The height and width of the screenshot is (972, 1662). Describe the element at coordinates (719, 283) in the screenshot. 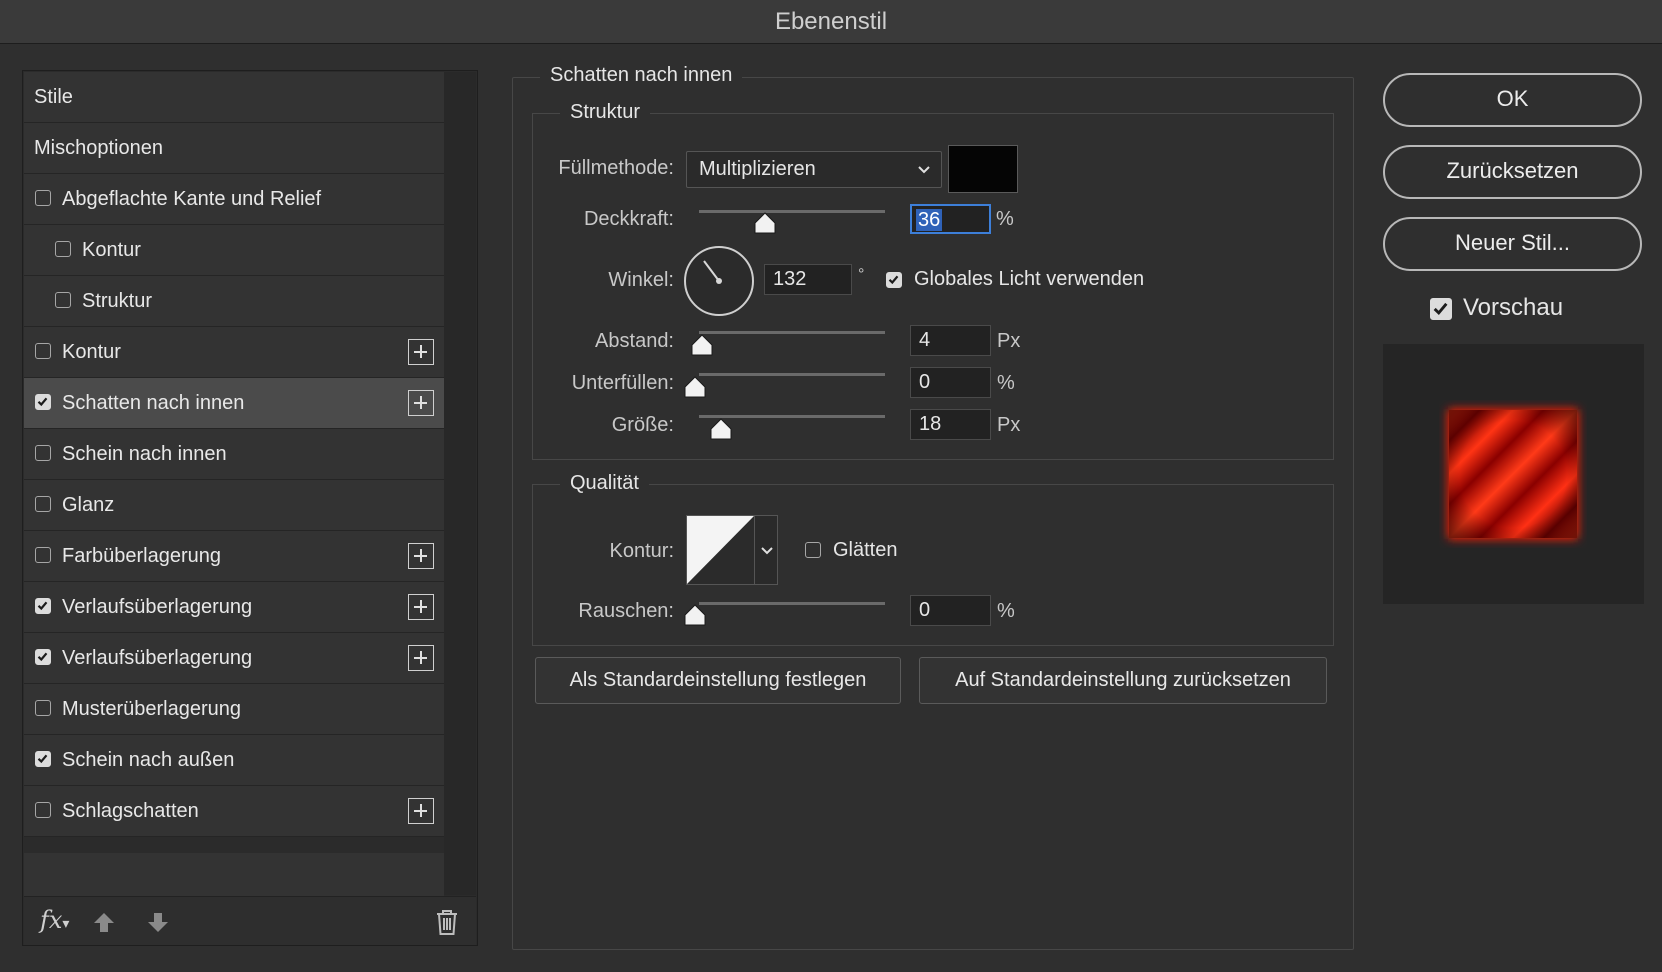

I see `angle-dial` at that location.